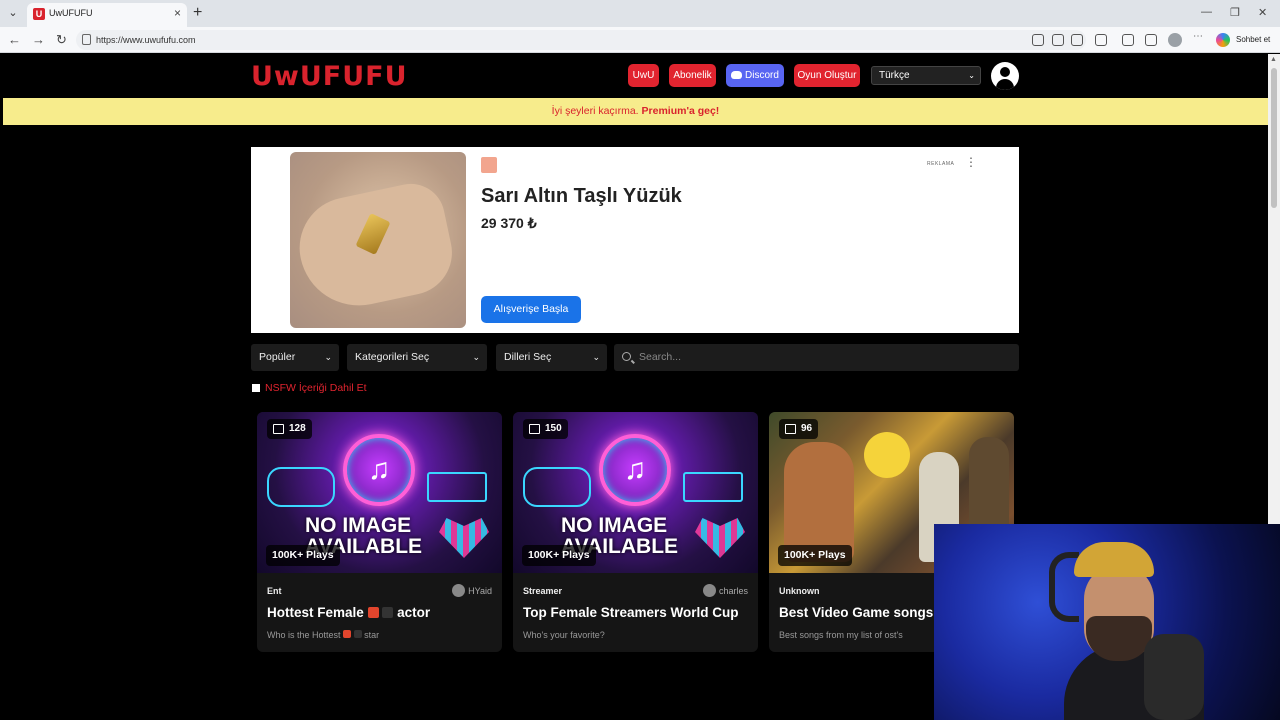  I want to click on translate-icon, so click(1038, 40).